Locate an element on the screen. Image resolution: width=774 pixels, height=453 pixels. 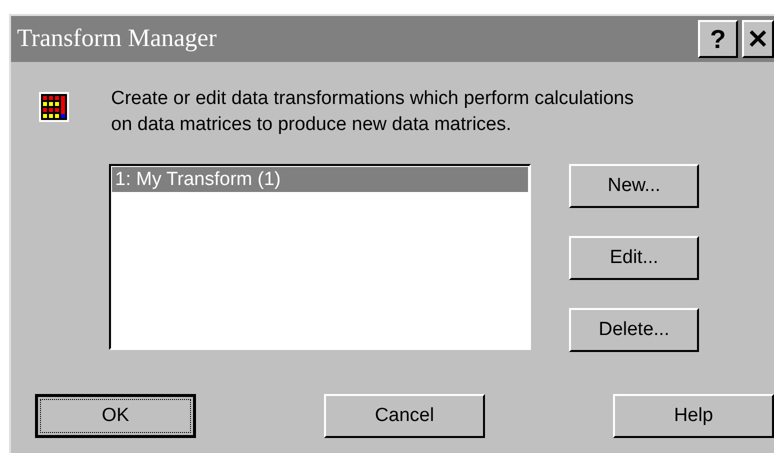
help-button: ? is located at coordinates (718, 39).